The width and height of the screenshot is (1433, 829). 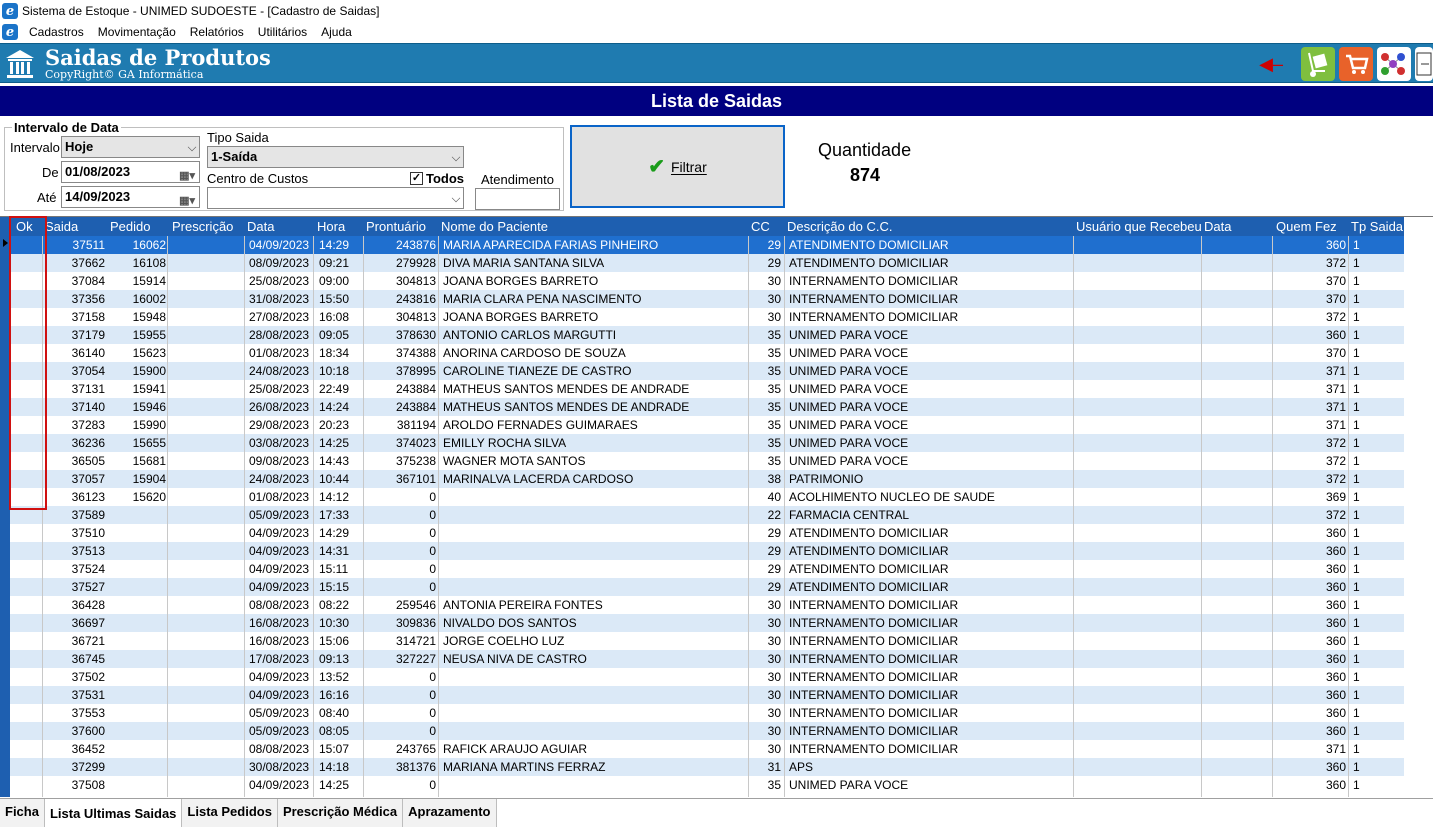 What do you see at coordinates (1394, 64) in the screenshot?
I see `network-icon` at bounding box center [1394, 64].